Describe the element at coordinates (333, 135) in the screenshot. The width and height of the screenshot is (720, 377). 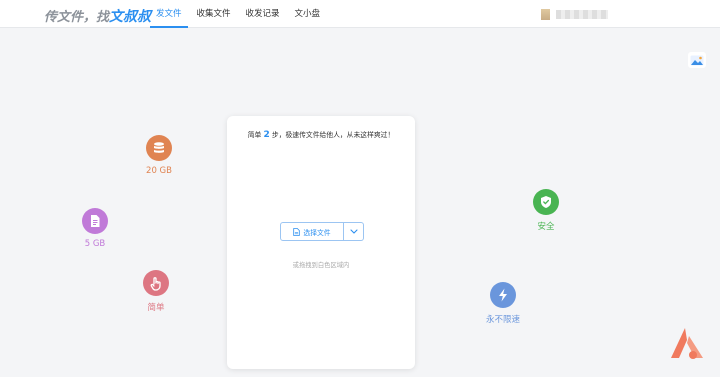
I see `tip-suffix: 步，极速传文件给他人，从未这样爽过！` at that location.